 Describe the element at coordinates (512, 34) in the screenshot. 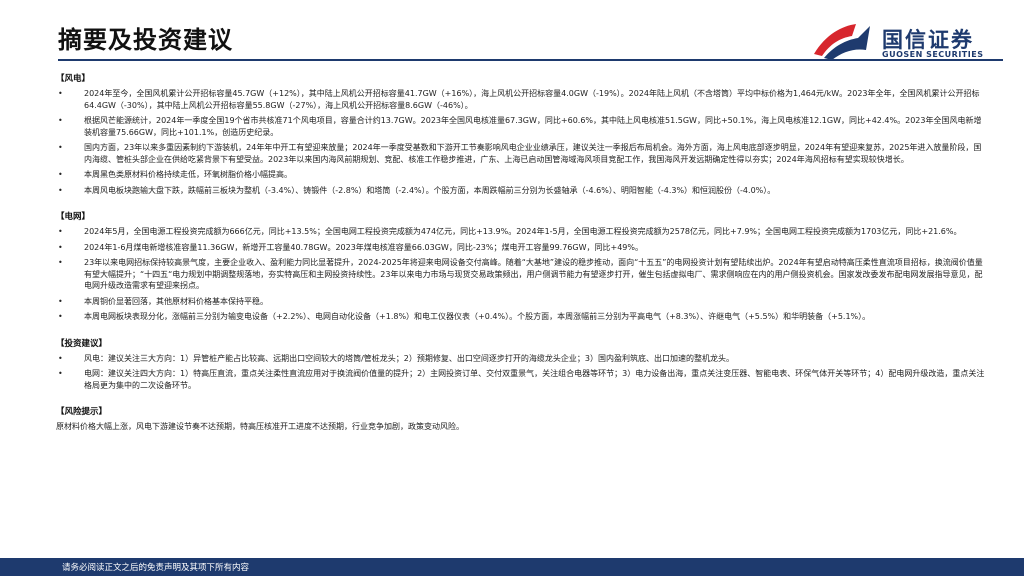

I see `page-header: 摘要及投资建议 国信证券 GUOSEN SECURITIES` at that location.